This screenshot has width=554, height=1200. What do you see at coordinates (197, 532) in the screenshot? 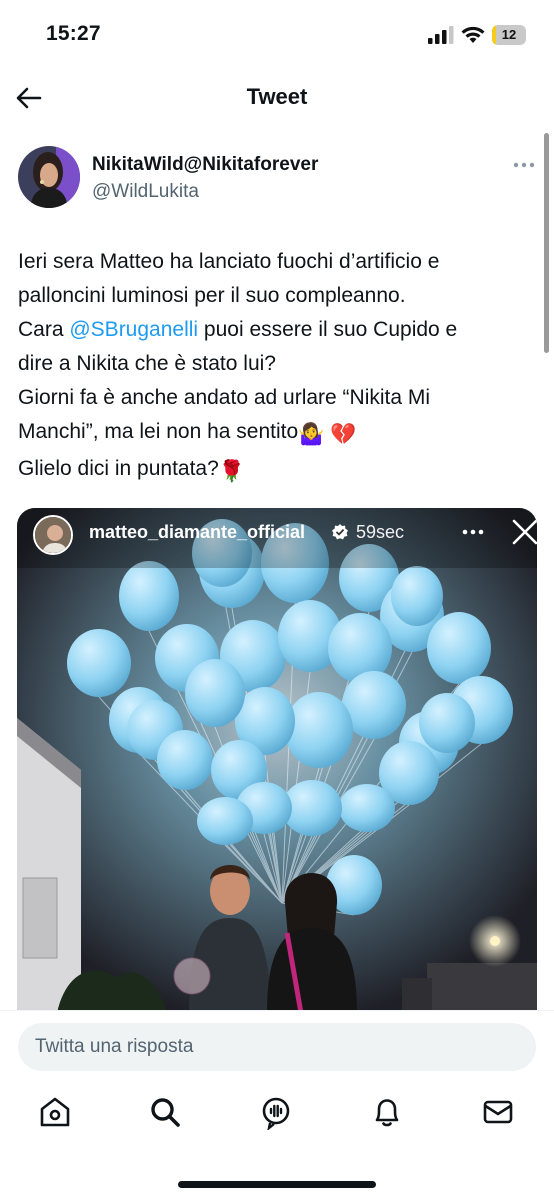
I see `story-username: matteo_diamante_official` at bounding box center [197, 532].